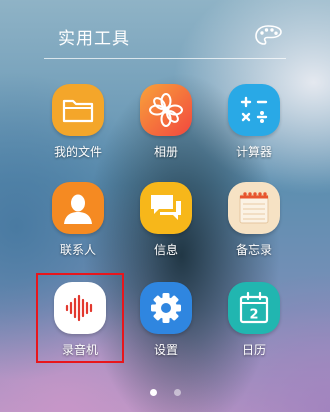  I want to click on app-messages: 信息, so click(166, 220).